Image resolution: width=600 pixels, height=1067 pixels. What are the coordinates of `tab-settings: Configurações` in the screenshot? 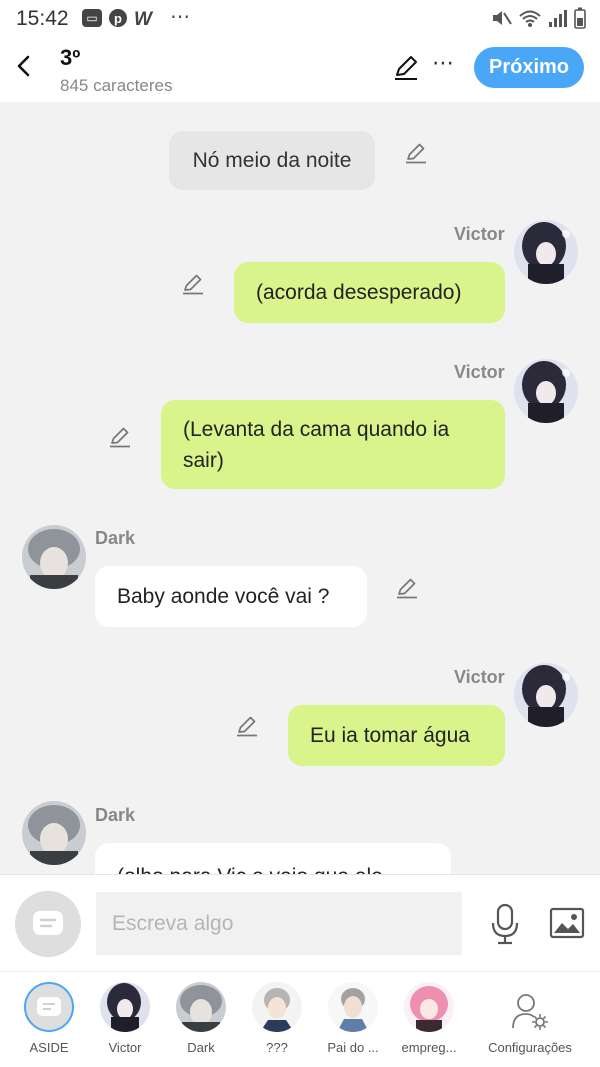 It's located at (530, 1022).